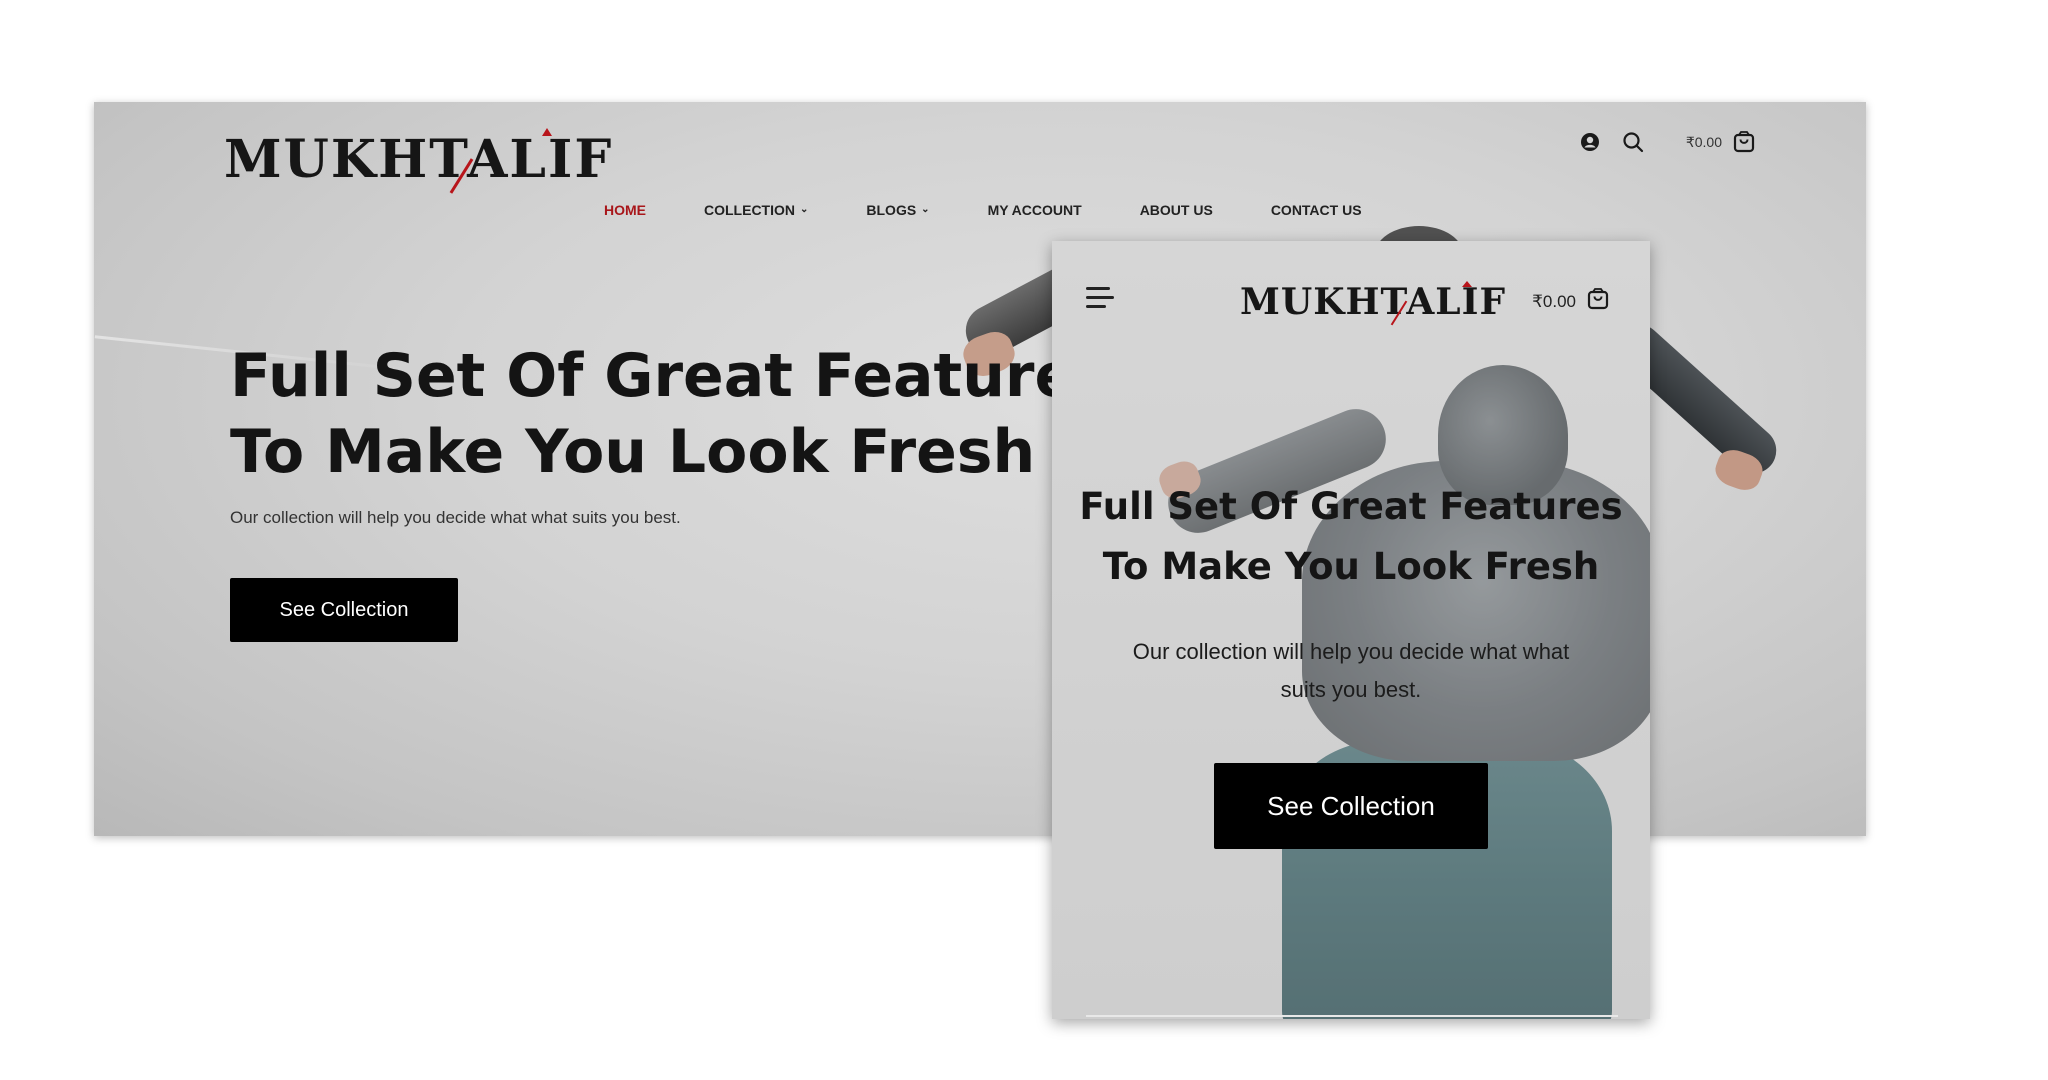  I want to click on header-actions: ₹0.00, so click(1668, 142).